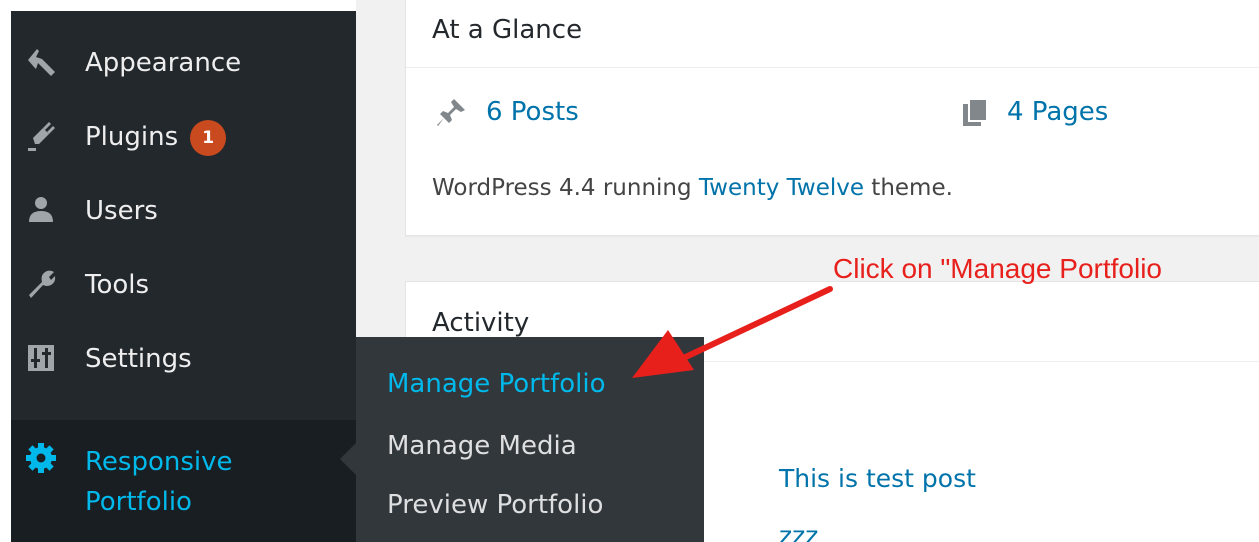  I want to click on submenu-manage-media: Manage Media, so click(482, 446).